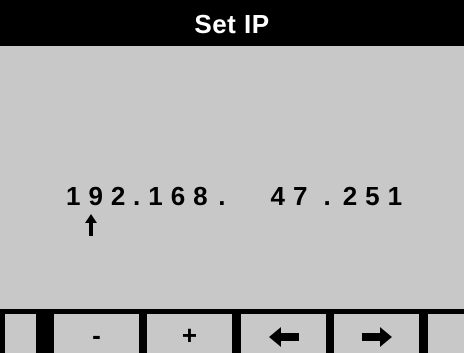 The image size is (464, 353). What do you see at coordinates (99, 196) in the screenshot?
I see `ip-octet-1: 192` at bounding box center [99, 196].